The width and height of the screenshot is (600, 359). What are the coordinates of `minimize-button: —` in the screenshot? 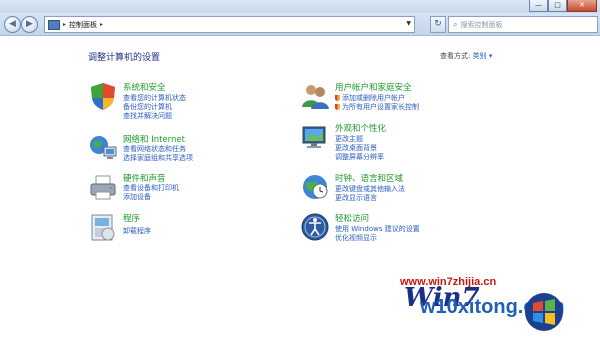 It's located at (538, 6).